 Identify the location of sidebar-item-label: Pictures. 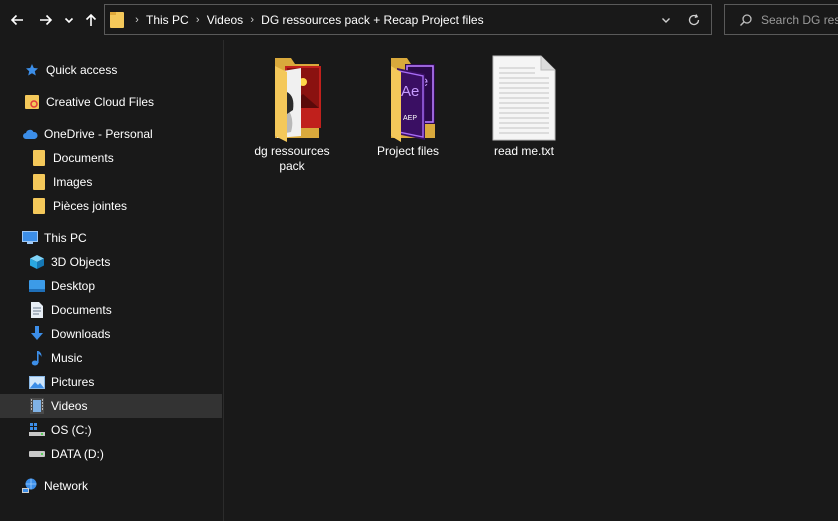
(73, 382).